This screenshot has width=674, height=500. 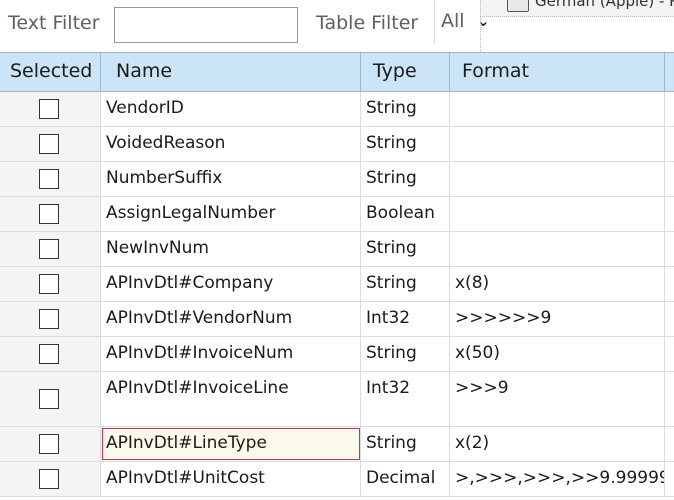 I want to click on column-header-name: Name, so click(x=231, y=73).